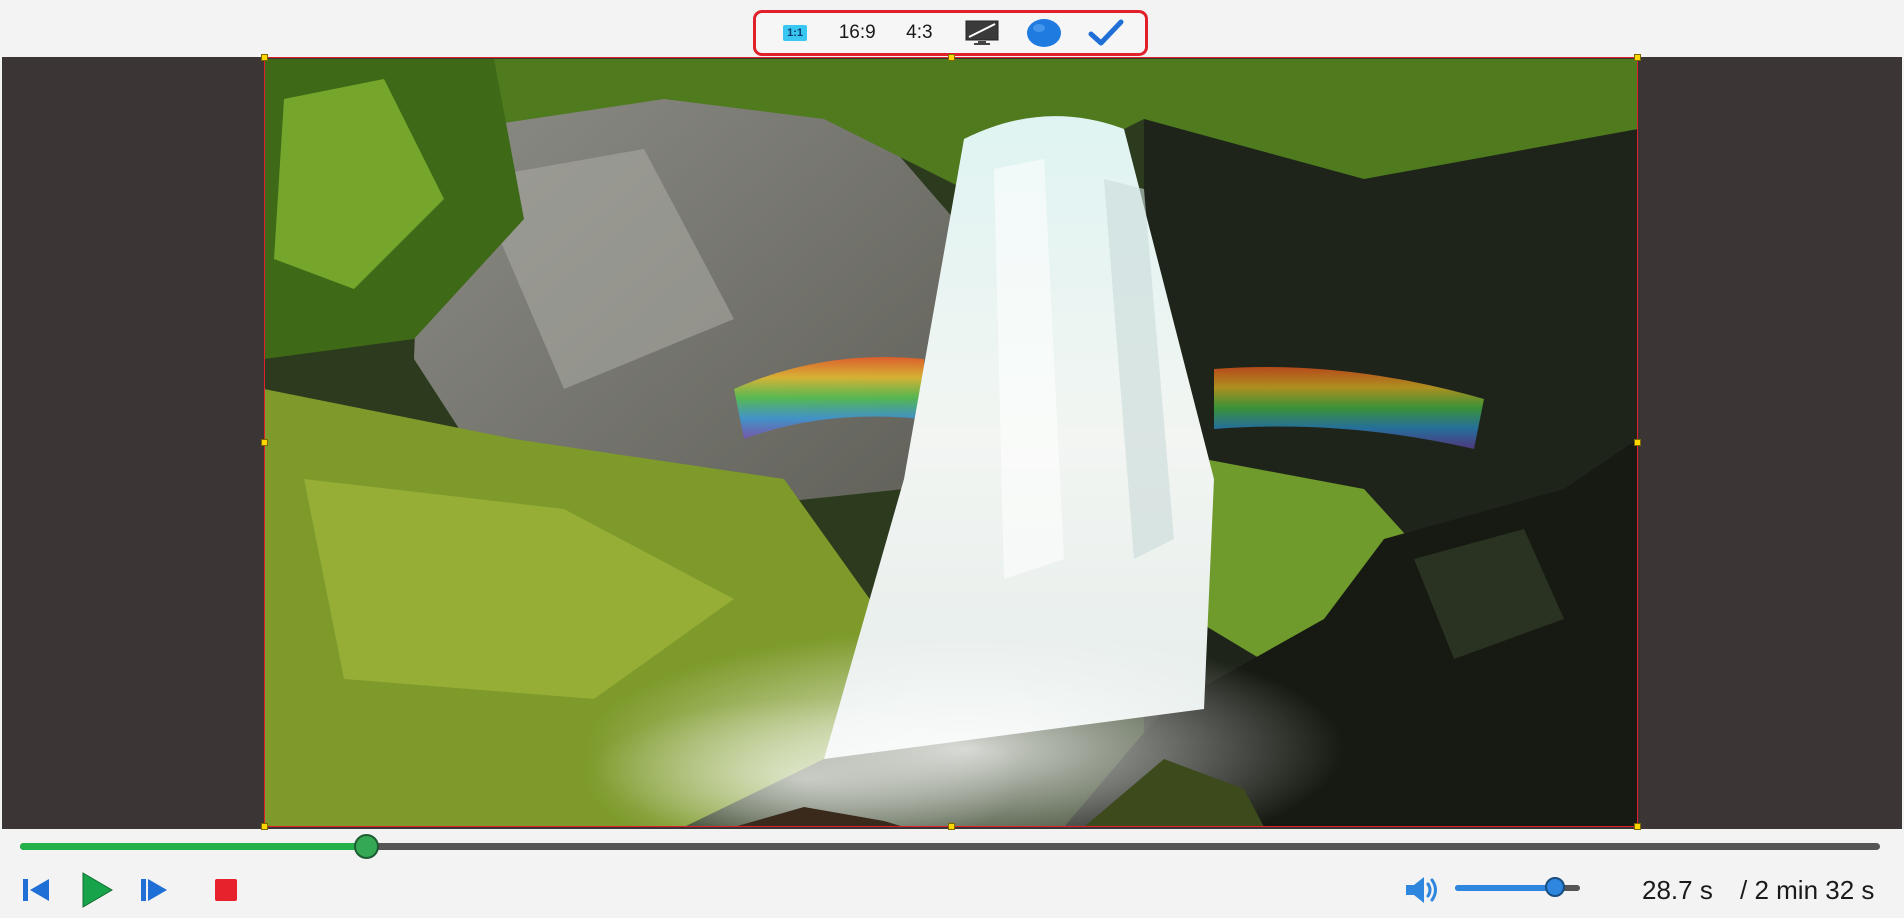 Image resolution: width=1904 pixels, height=918 pixels. I want to click on play-button, so click(97, 890).